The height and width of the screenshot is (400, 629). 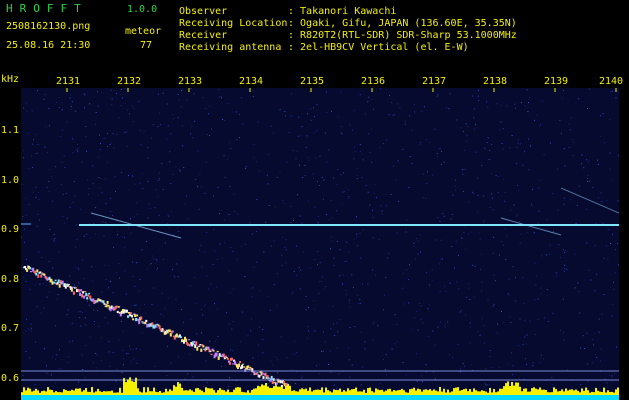 I want to click on count-label: meteor, so click(x=143, y=31).